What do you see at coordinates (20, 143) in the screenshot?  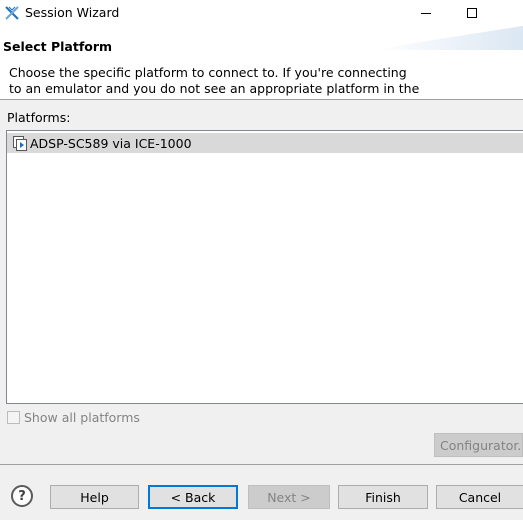 I see `platform-icon` at bounding box center [20, 143].